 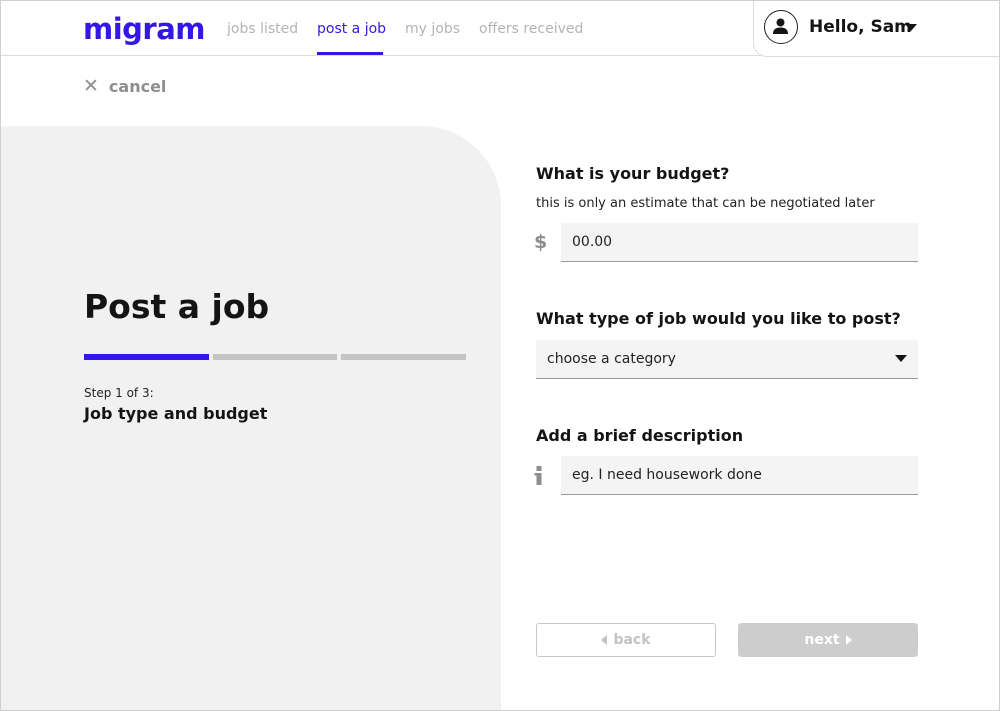 I want to click on step-progress-bar, so click(x=275, y=357).